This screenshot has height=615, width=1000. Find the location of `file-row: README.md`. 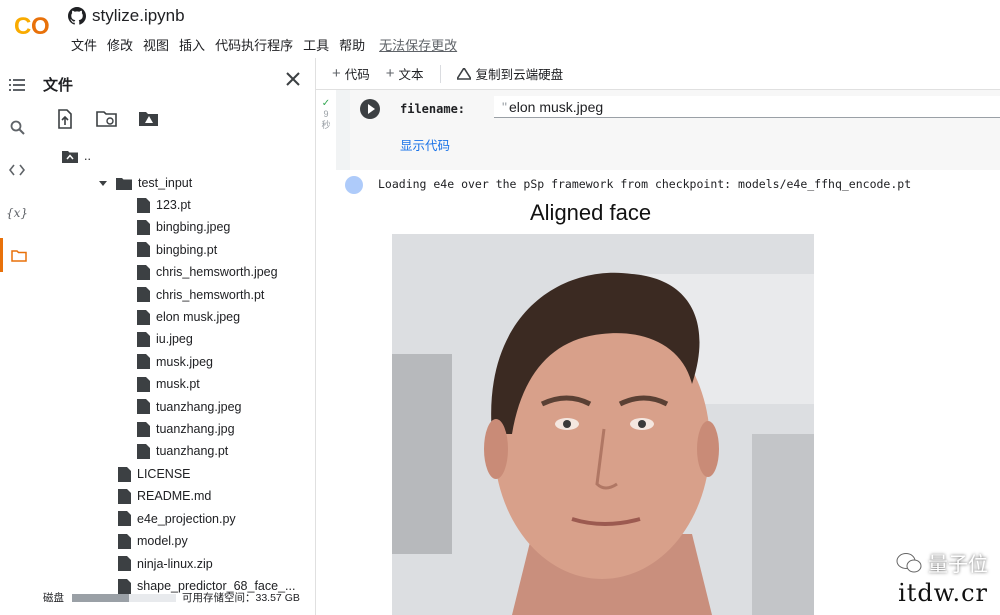

file-row: README.md is located at coordinates (164, 496).